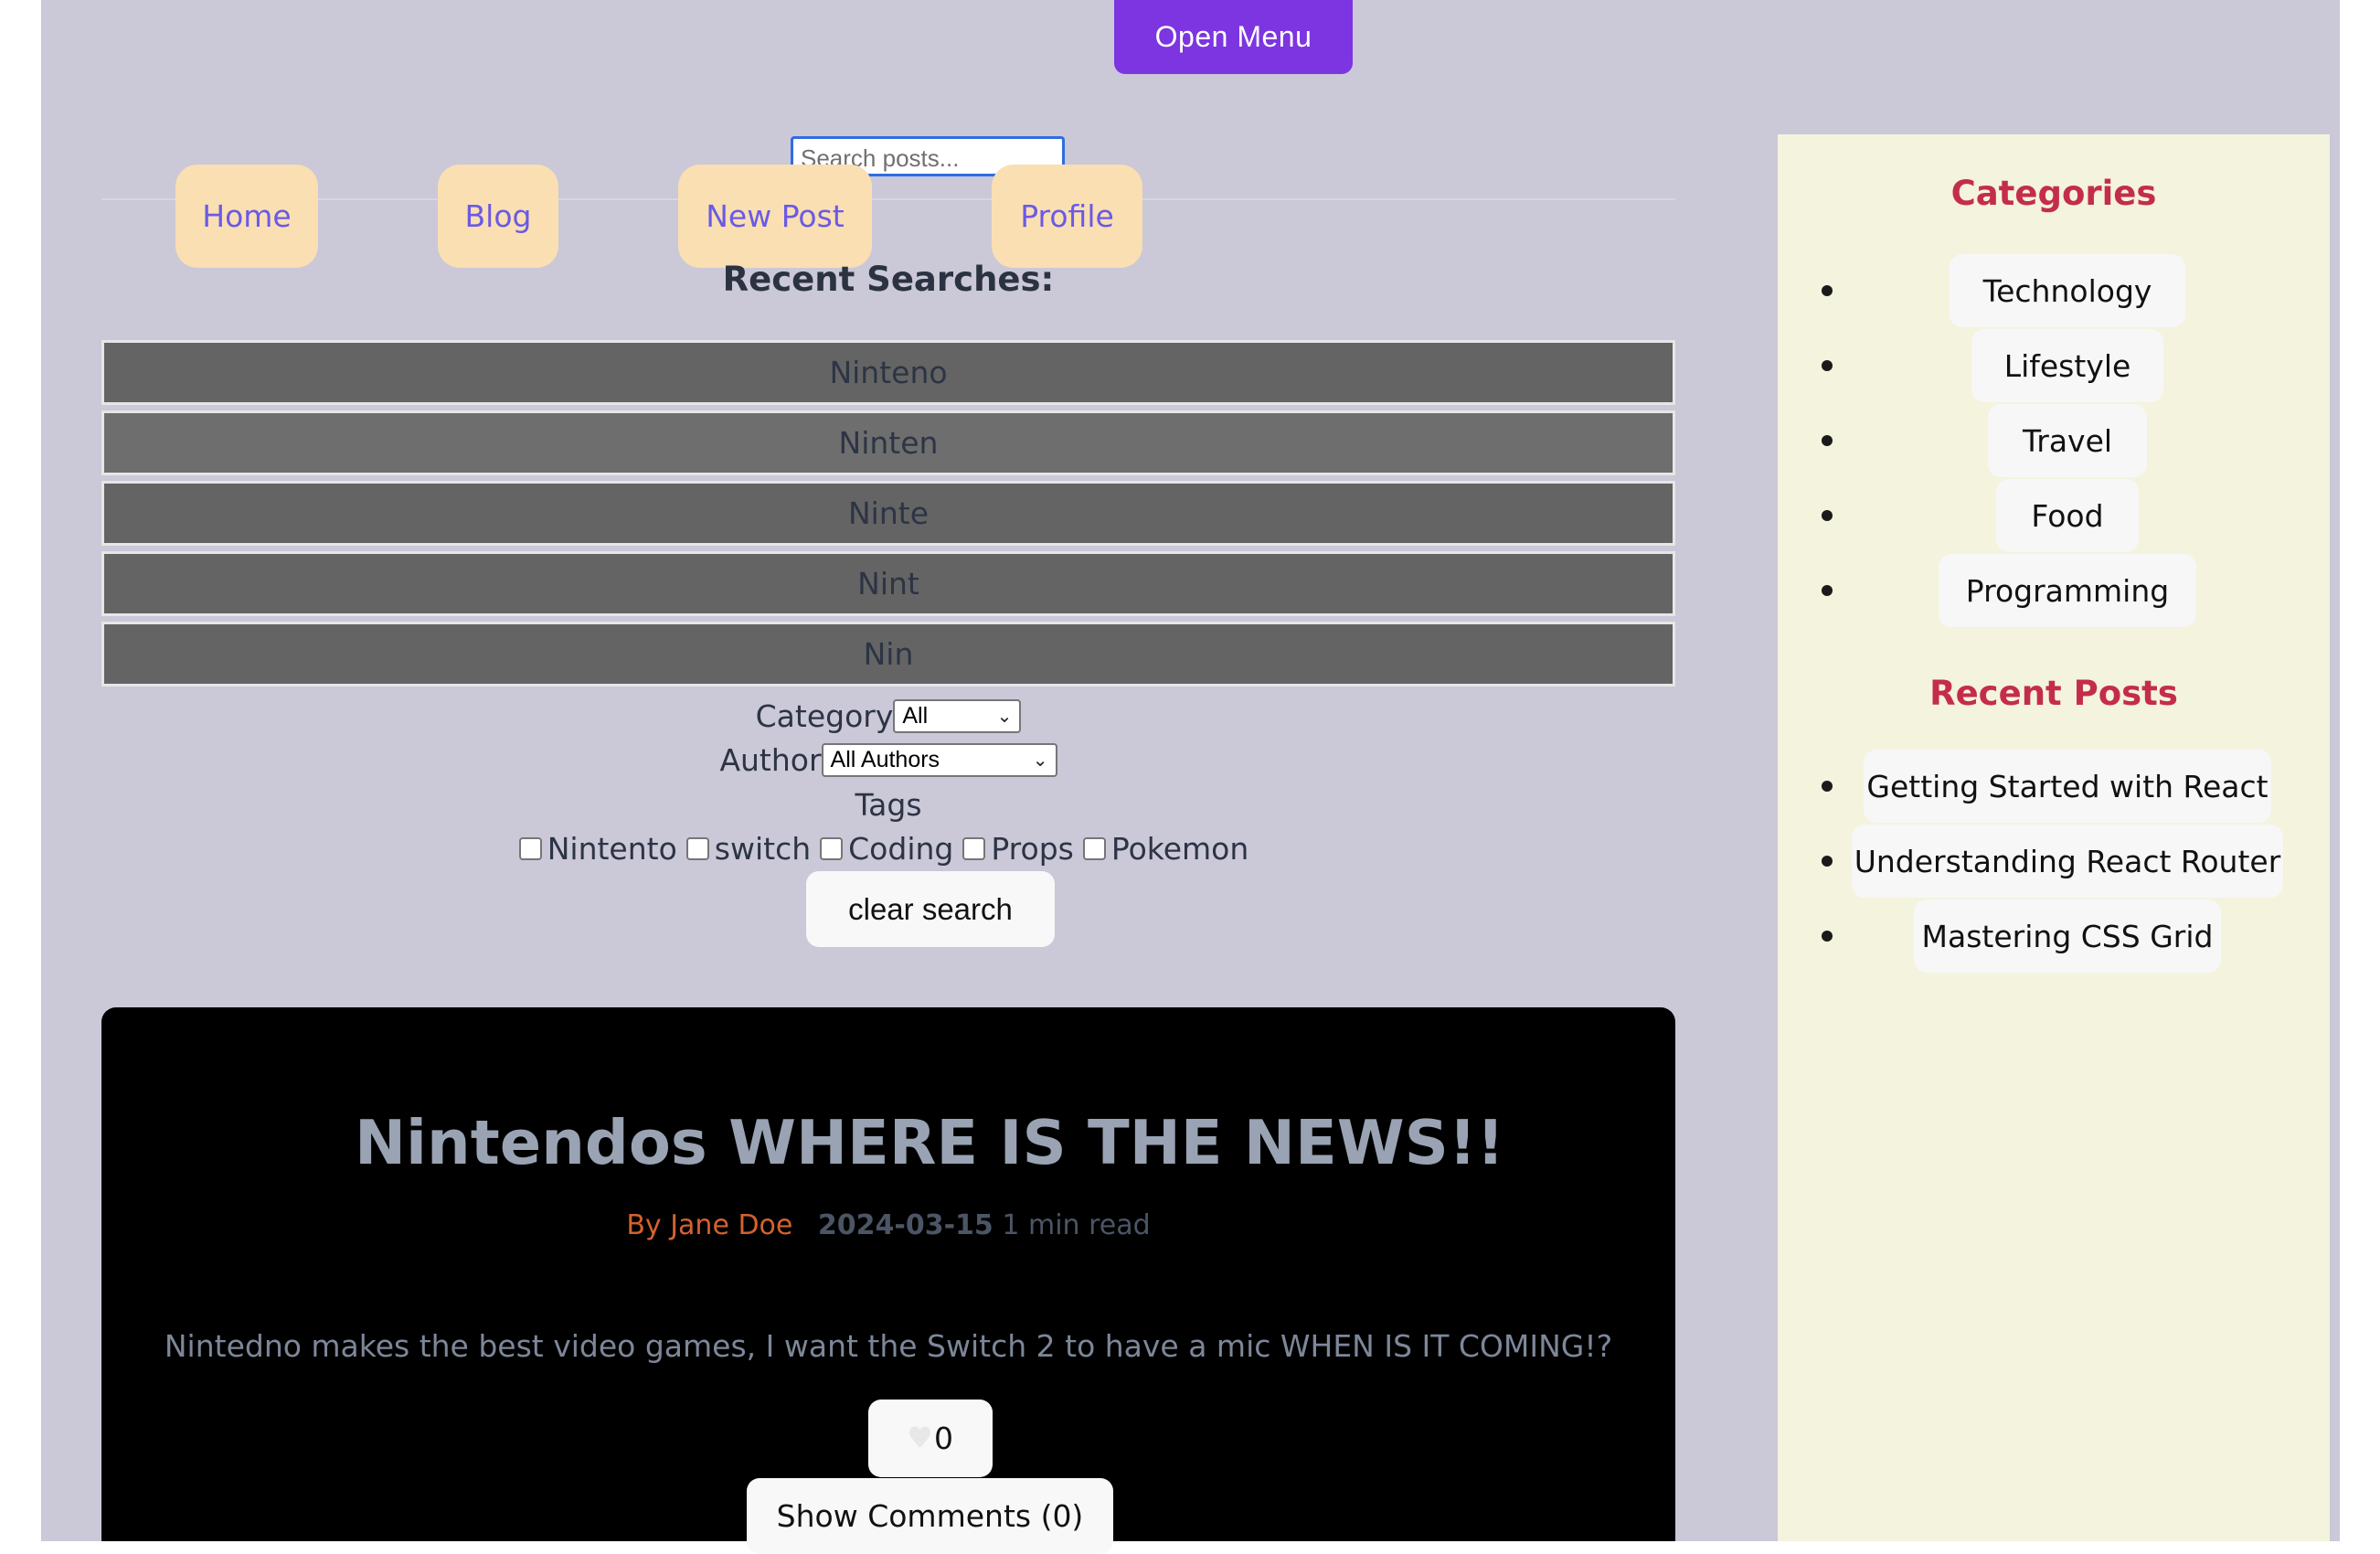 This screenshot has width=2380, height=1554. What do you see at coordinates (915, 715) in the screenshot?
I see `category-select-value: All` at bounding box center [915, 715].